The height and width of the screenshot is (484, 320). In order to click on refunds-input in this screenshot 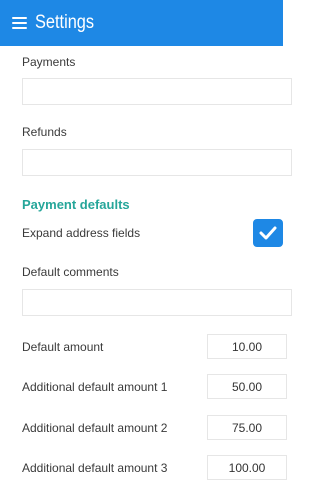, I will do `click(157, 162)`.